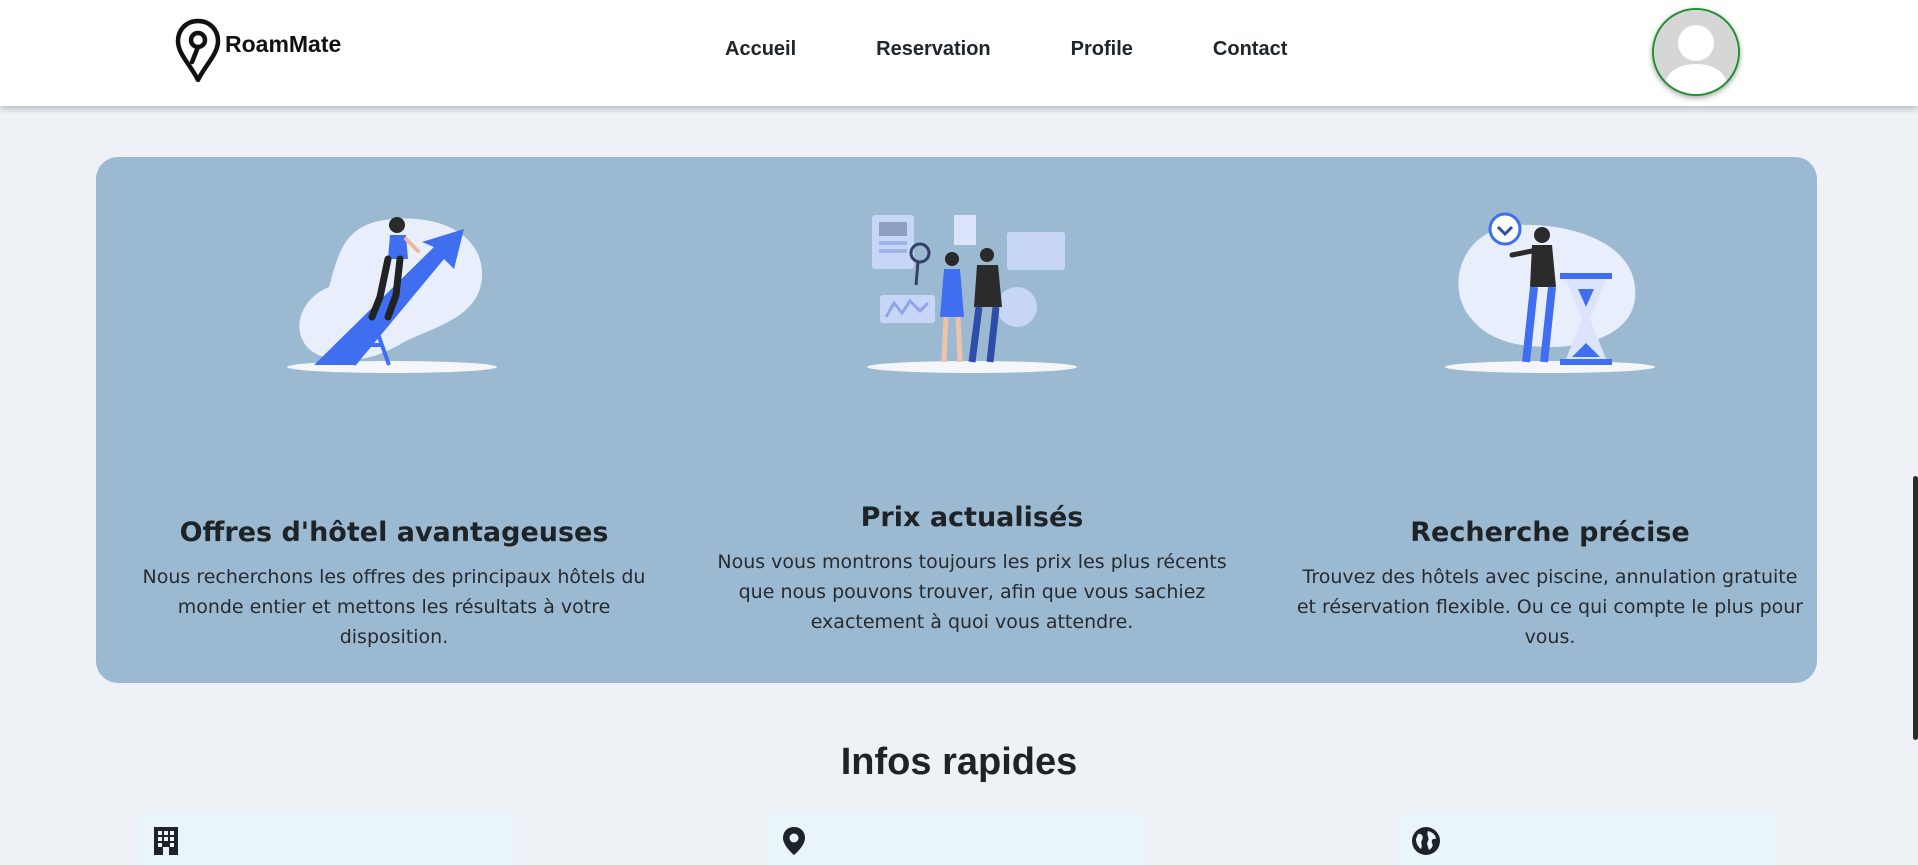  What do you see at coordinates (166, 841) in the screenshot?
I see `building-icon` at bounding box center [166, 841].